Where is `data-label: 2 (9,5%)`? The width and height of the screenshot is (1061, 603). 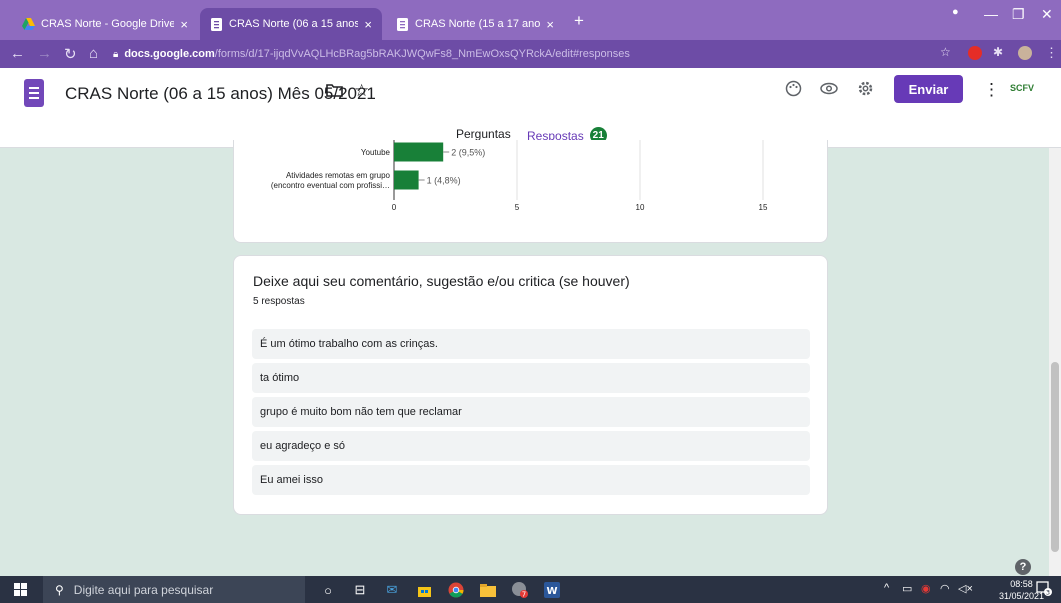 data-label: 2 (9,5%) is located at coordinates (468, 153).